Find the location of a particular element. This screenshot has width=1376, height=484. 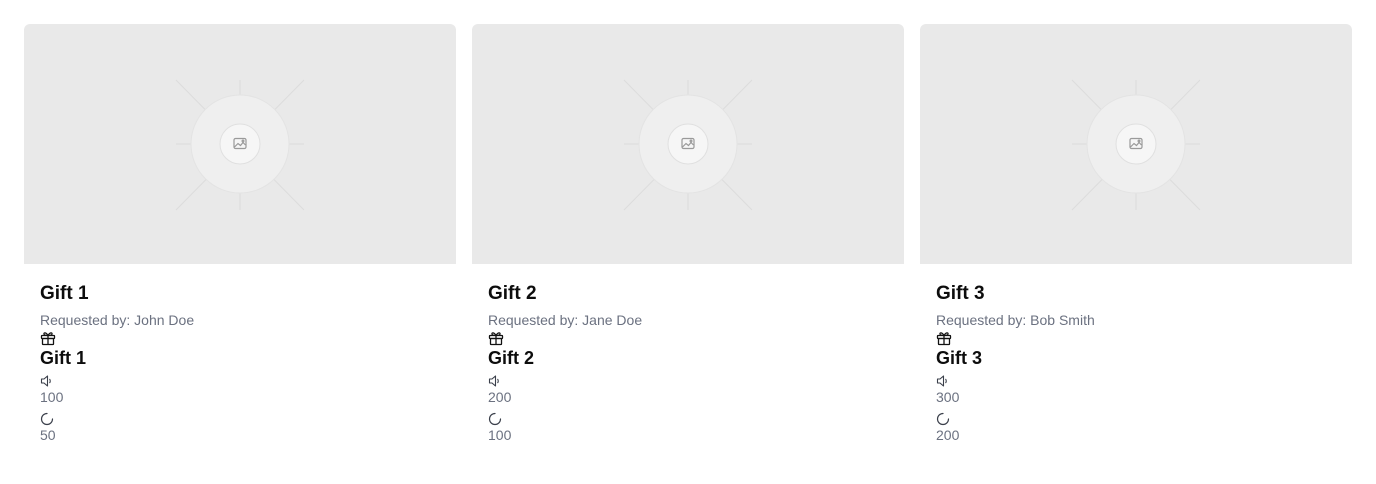

gift-title: Gift 2 is located at coordinates (512, 293).